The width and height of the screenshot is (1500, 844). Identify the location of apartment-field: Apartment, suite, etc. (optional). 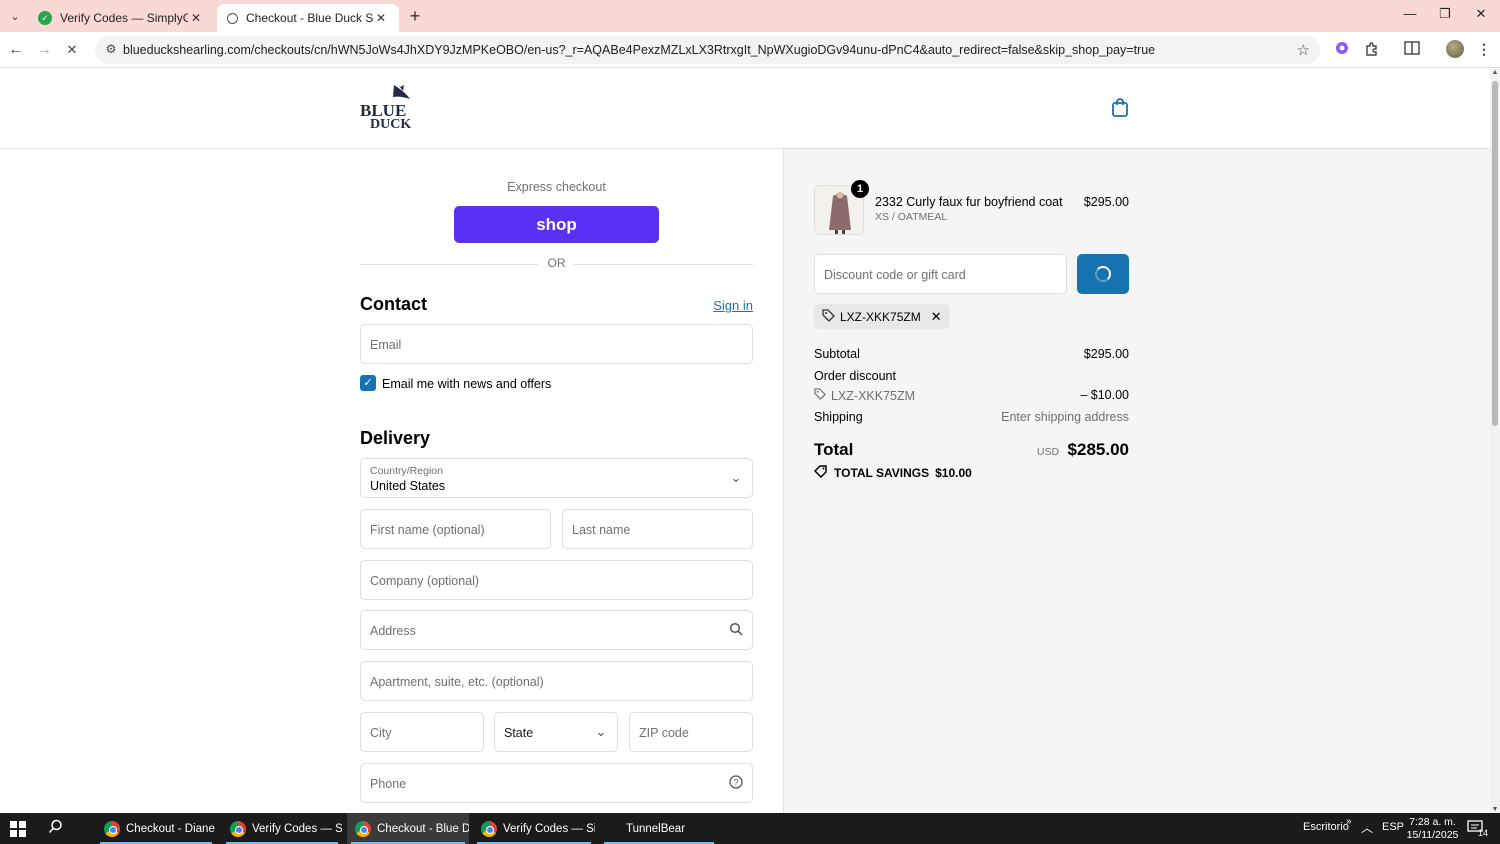
(556, 681).